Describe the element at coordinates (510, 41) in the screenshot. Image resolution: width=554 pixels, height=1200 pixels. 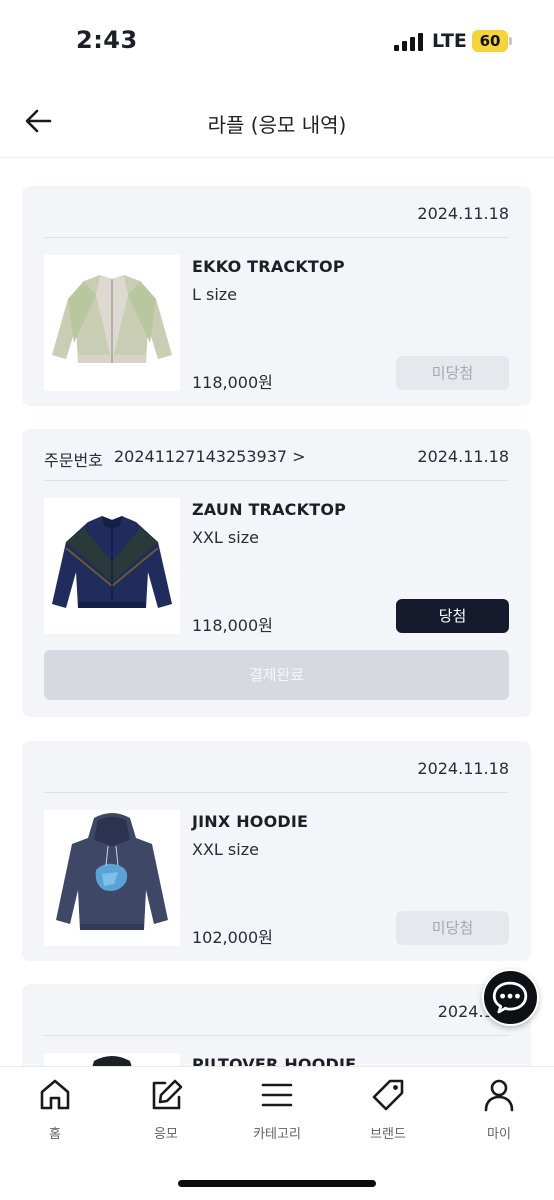
I see `battery-tip` at that location.